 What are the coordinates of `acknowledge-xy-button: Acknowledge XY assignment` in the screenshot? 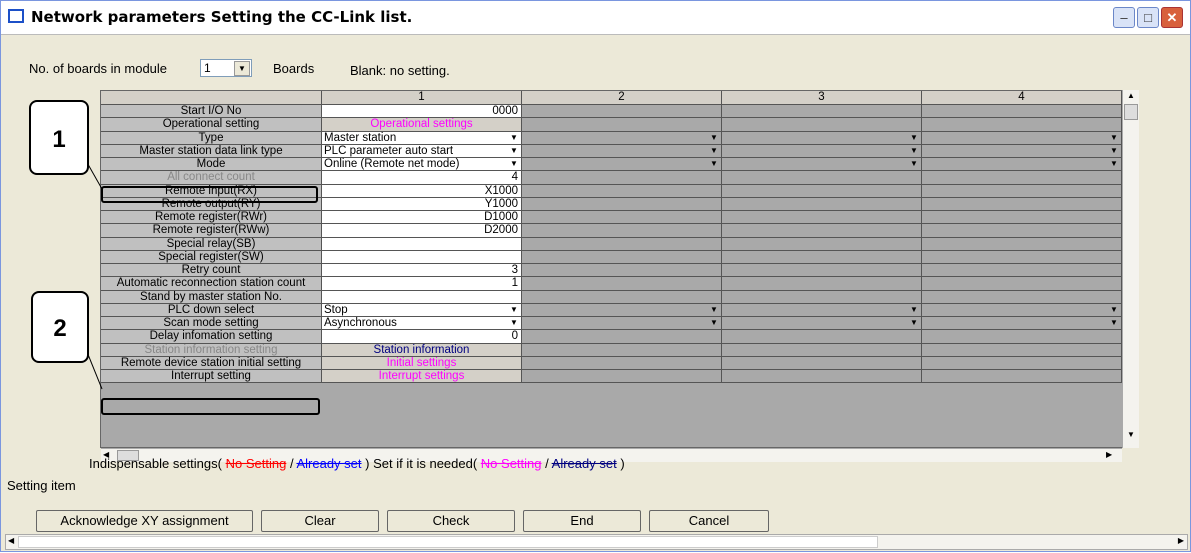 It's located at (144, 521).